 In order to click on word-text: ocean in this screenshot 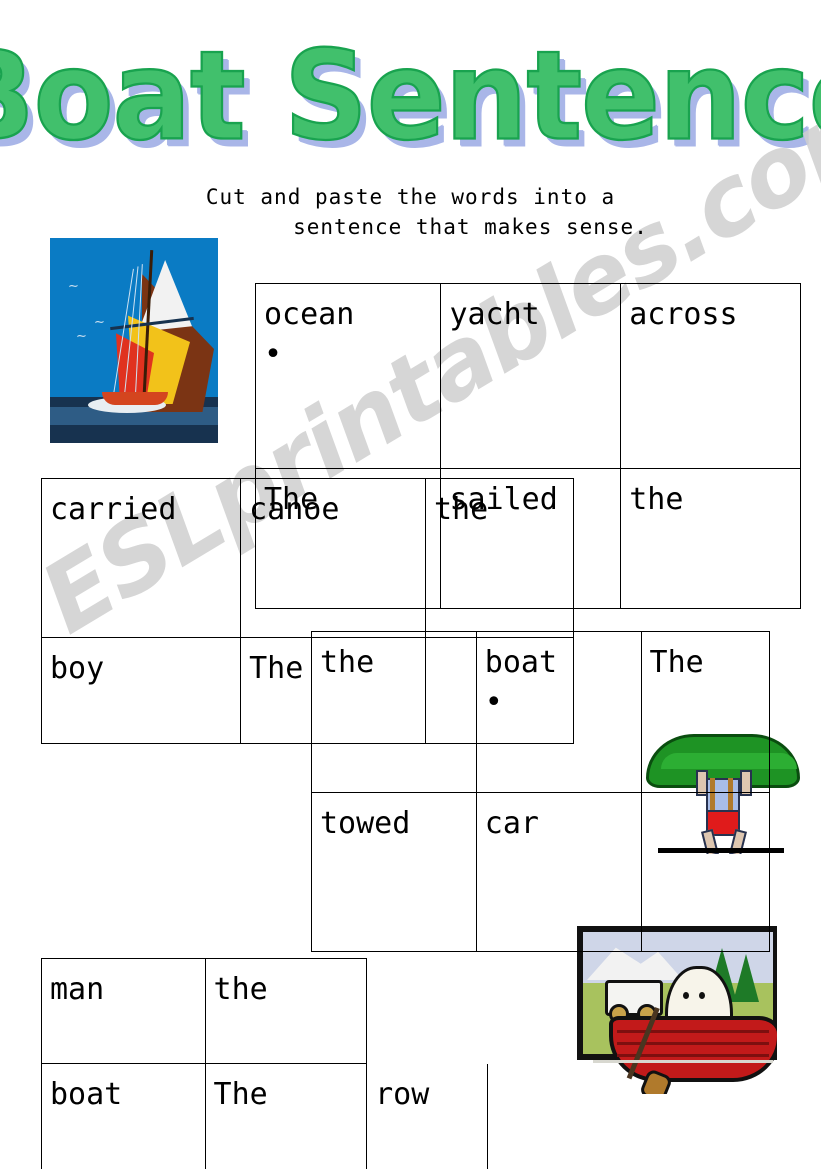, I will do `click(309, 314)`.